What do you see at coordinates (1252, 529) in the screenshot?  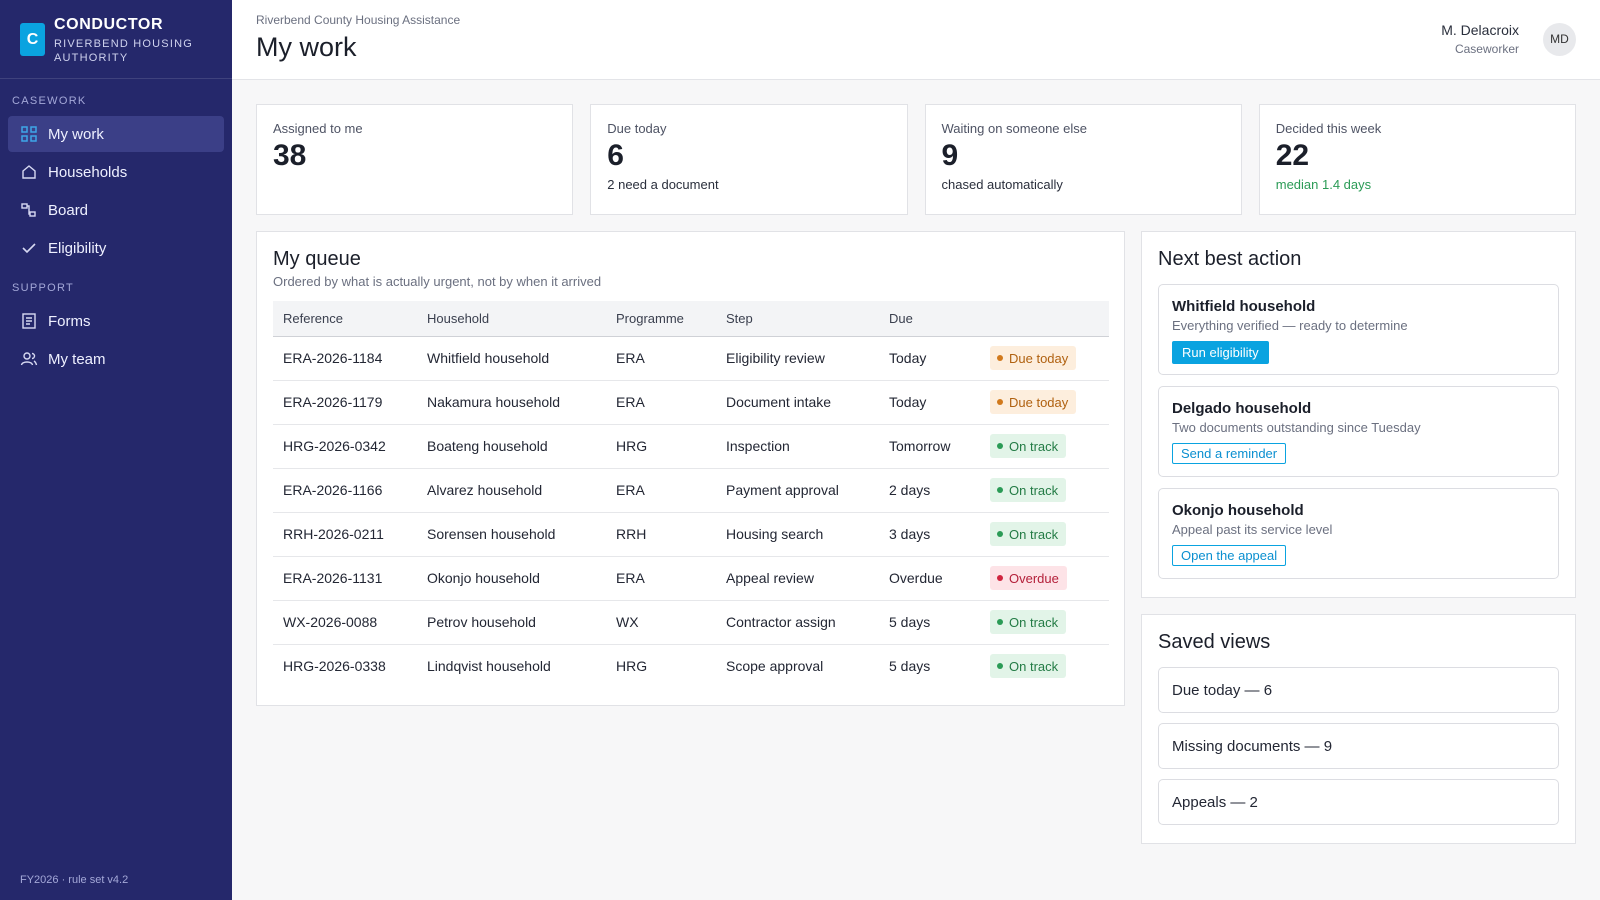 I see `action-description: Appeal past its service level` at bounding box center [1252, 529].